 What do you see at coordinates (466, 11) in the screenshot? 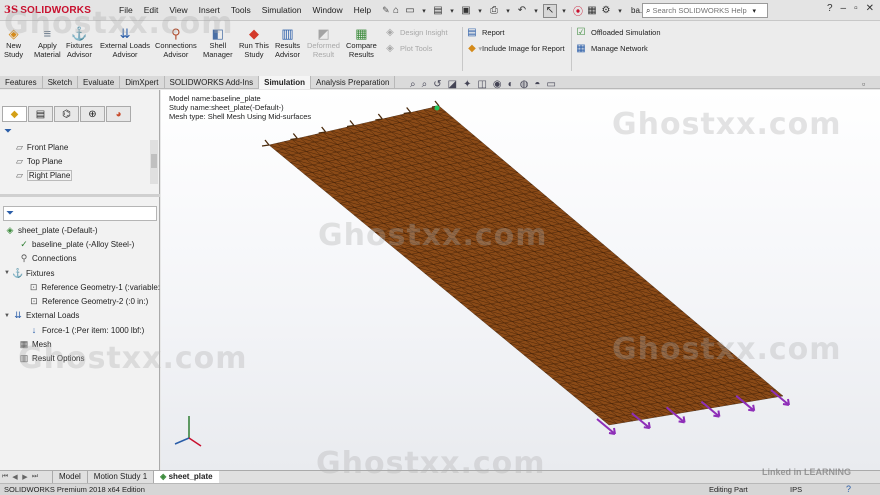
I see `save-icon: ▣` at bounding box center [466, 11].